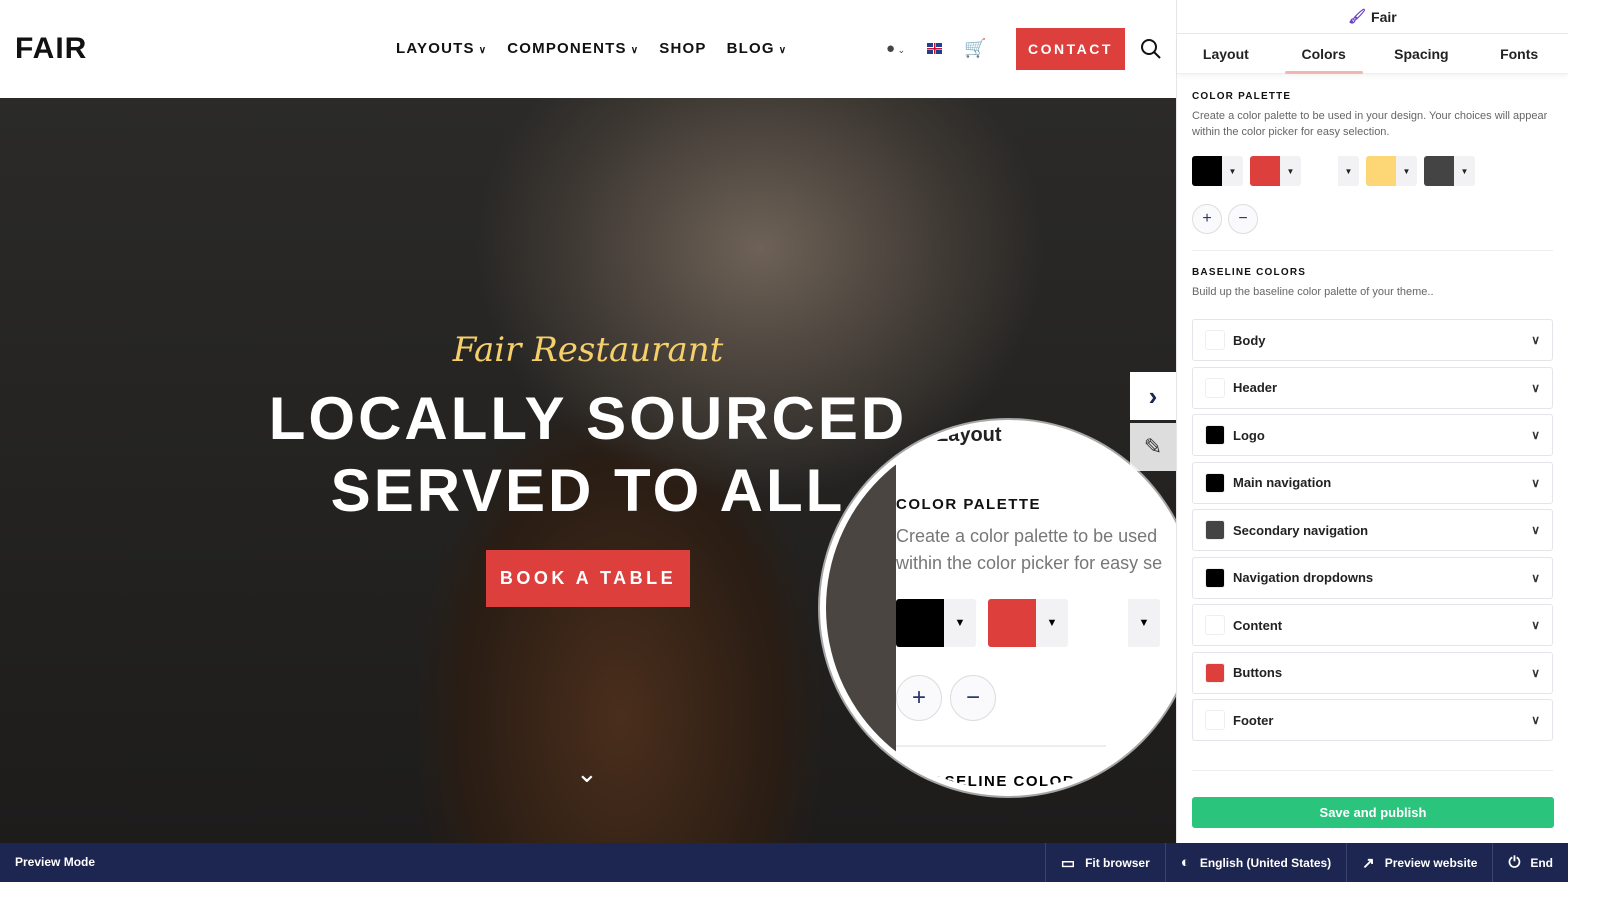  Describe the element at coordinates (588, 578) in the screenshot. I see `book-table-button: BOOK A TABLE` at that location.